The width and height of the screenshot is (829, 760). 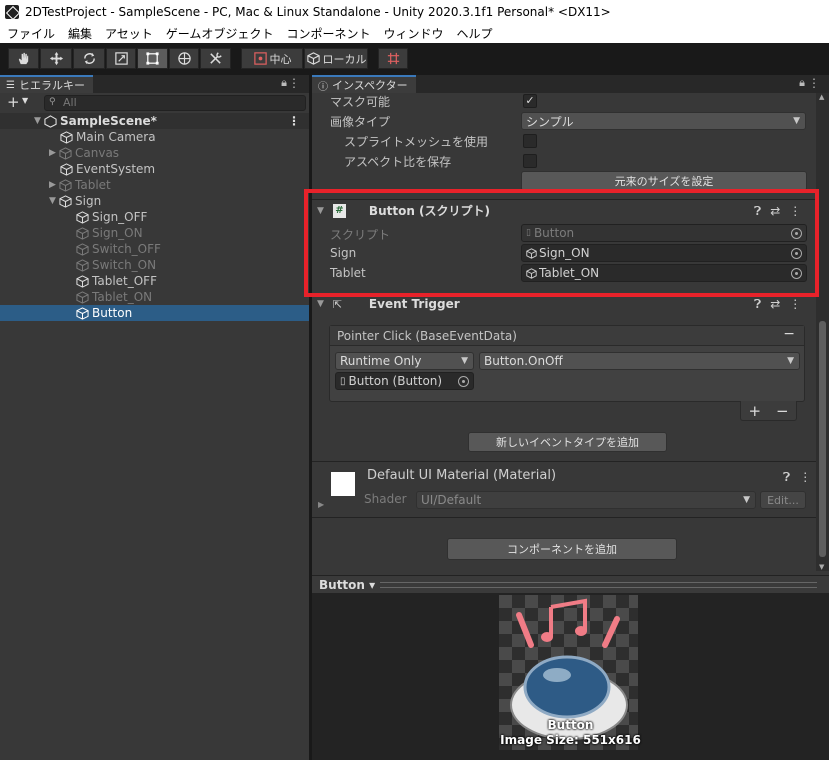 What do you see at coordinates (364, 84) in the screenshot?
I see `inspector-tab: ⓘ インスペクター` at bounding box center [364, 84].